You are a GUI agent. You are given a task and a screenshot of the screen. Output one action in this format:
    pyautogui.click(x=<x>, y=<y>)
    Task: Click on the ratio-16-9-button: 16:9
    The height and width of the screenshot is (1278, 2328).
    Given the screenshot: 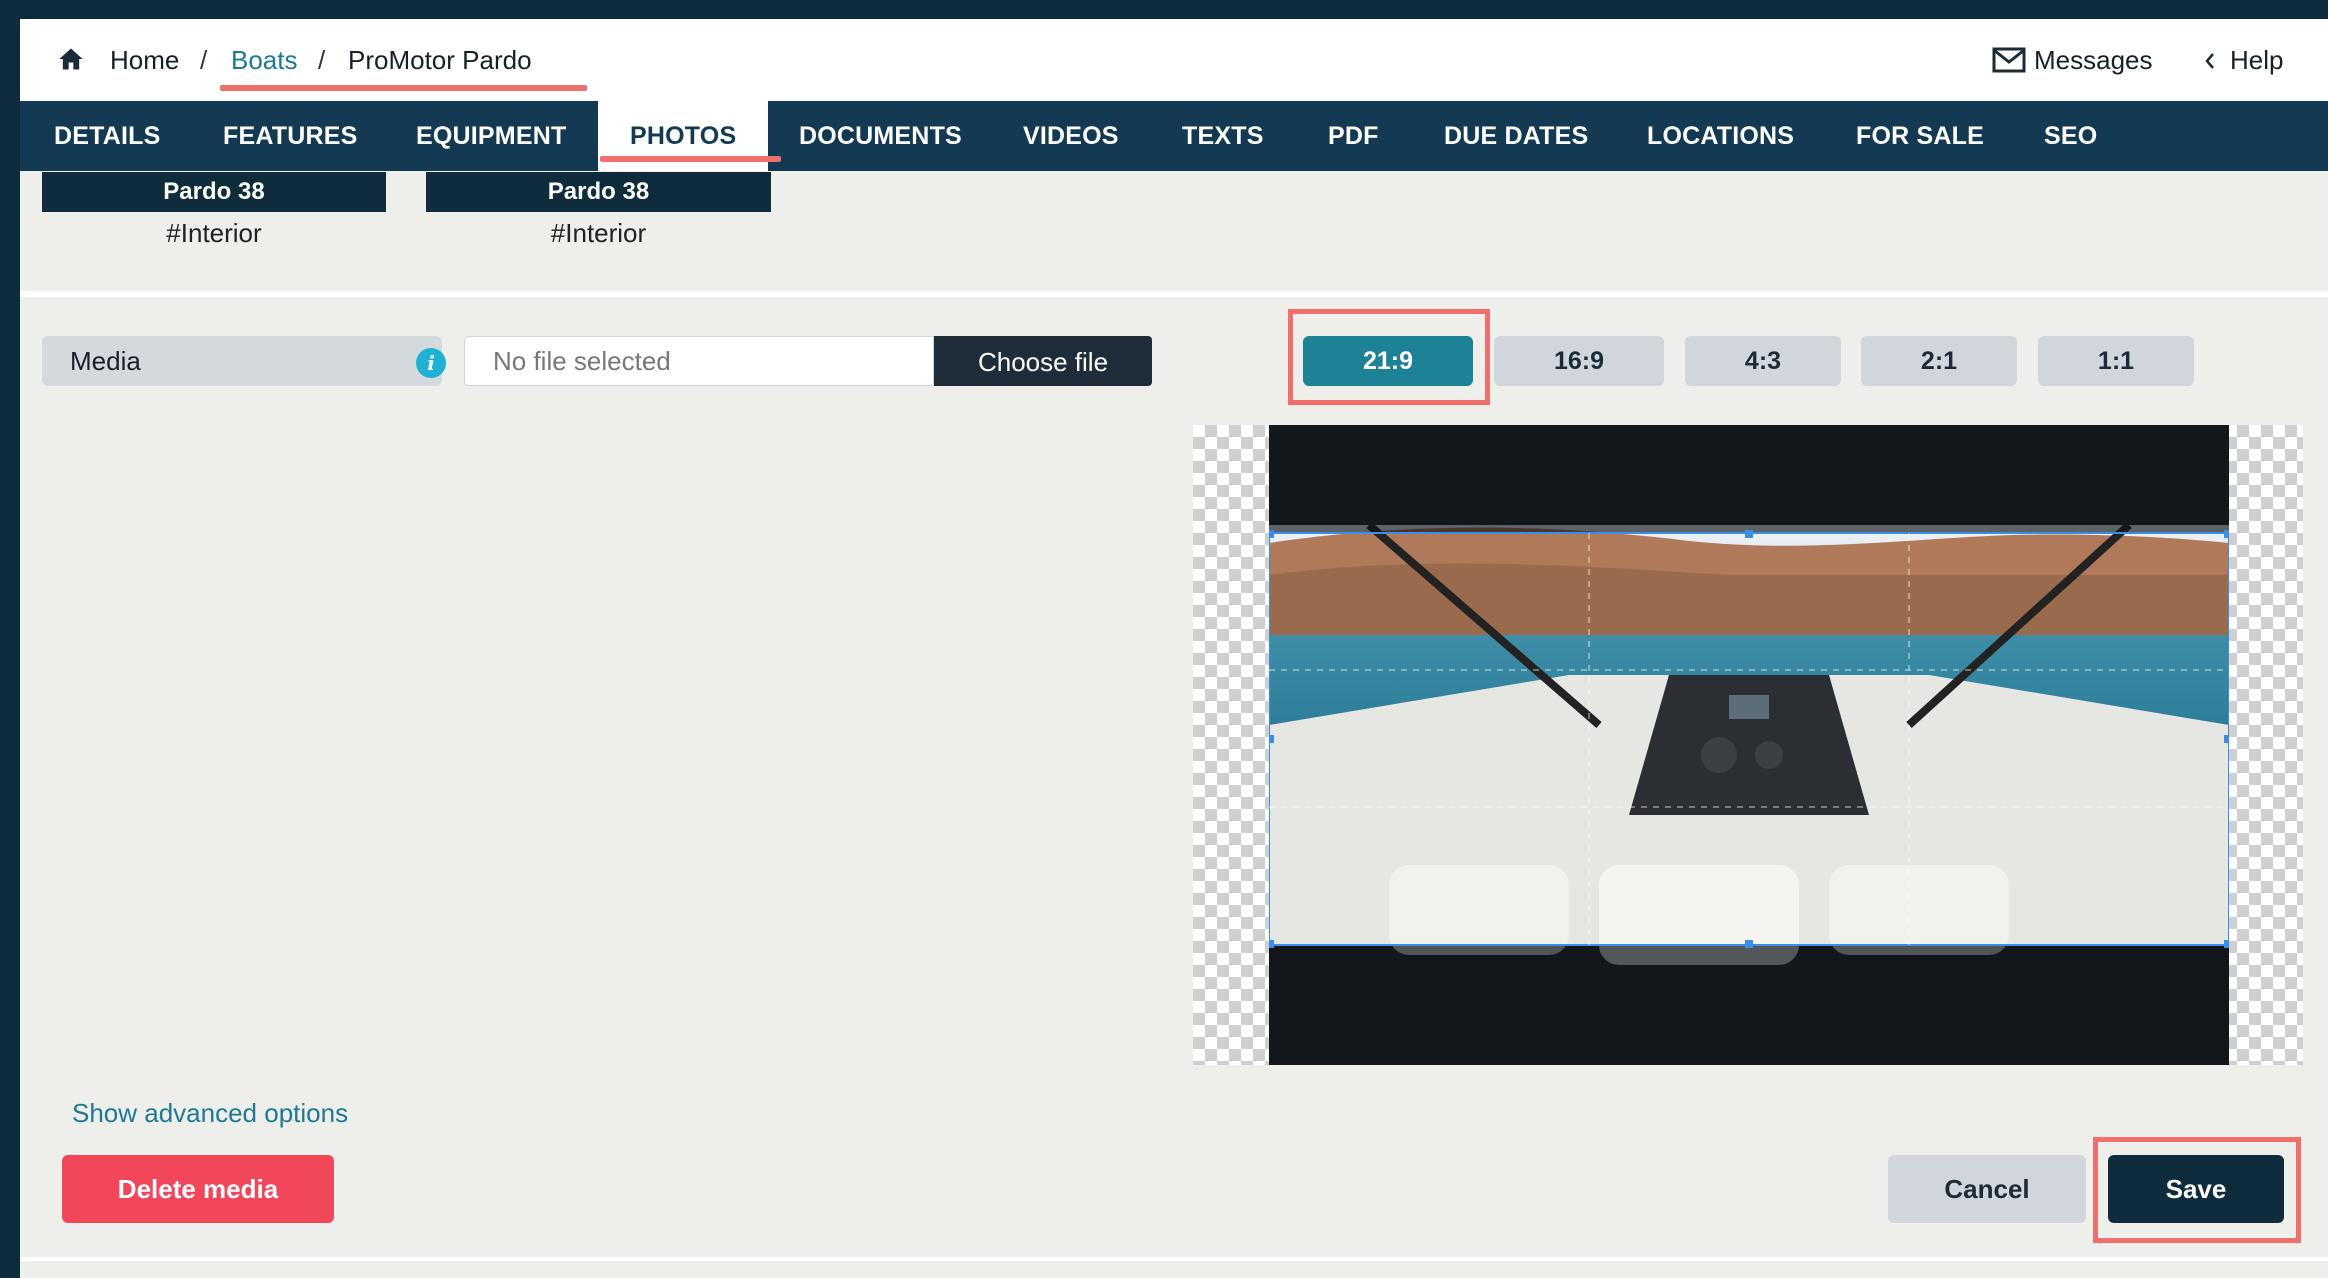 What is the action you would take?
    pyautogui.click(x=1579, y=361)
    